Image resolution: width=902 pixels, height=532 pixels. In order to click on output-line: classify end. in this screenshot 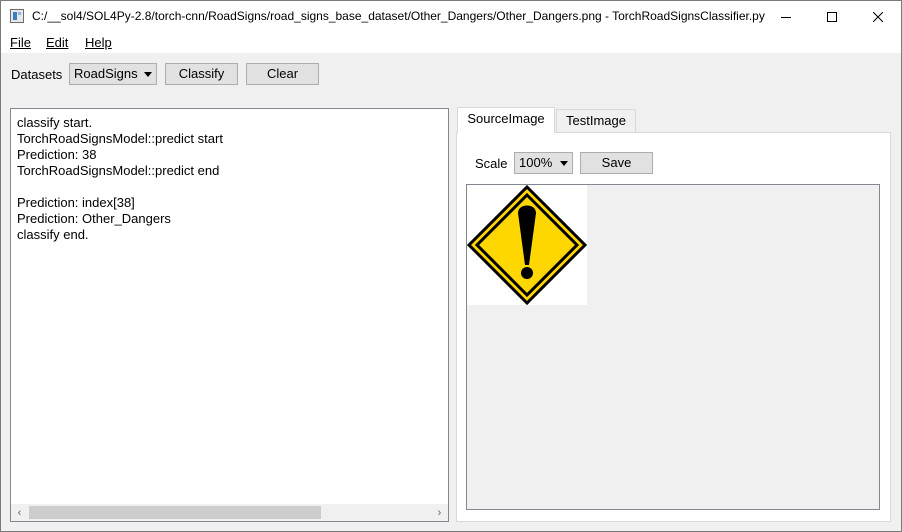, I will do `click(53, 234)`.